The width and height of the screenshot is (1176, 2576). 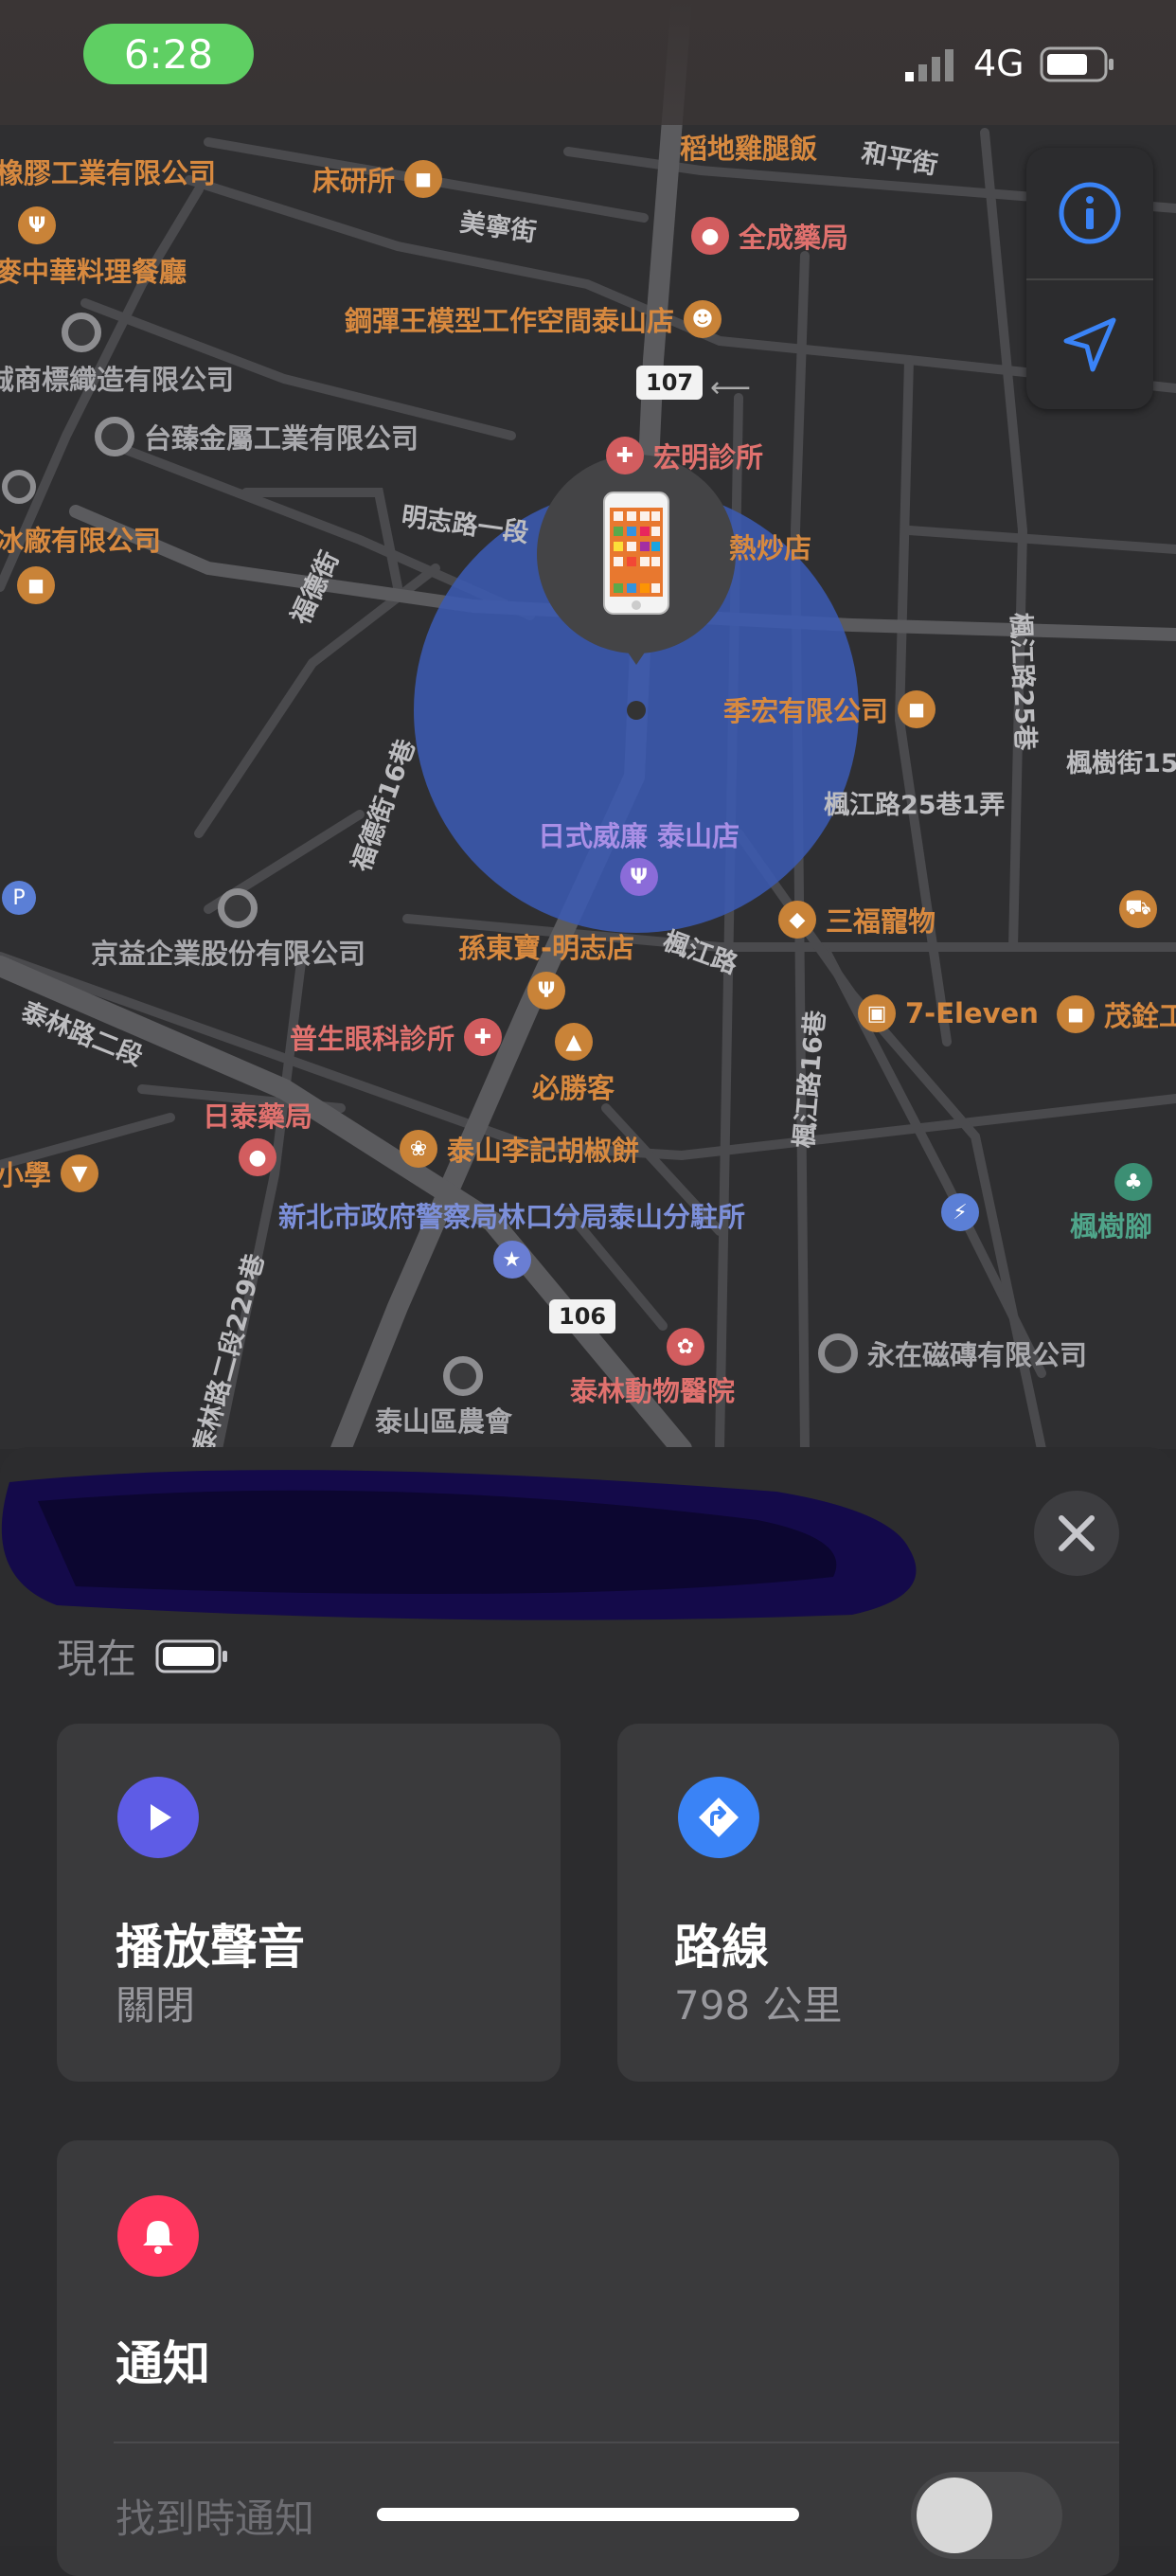 I want to click on last-updated: 現在, so click(x=143, y=1656).